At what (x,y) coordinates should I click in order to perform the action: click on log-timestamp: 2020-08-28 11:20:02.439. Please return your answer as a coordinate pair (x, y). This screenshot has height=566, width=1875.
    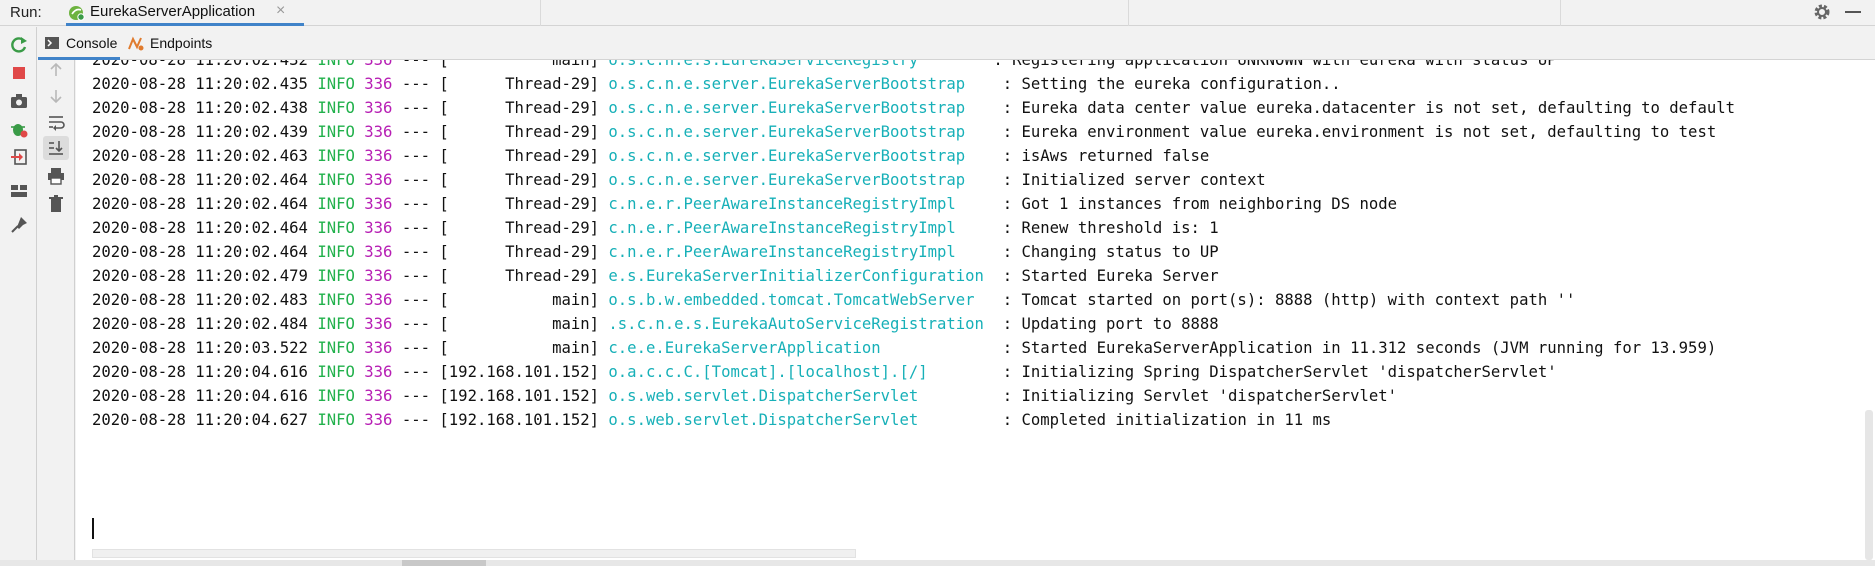
    Looking at the image, I should click on (200, 132).